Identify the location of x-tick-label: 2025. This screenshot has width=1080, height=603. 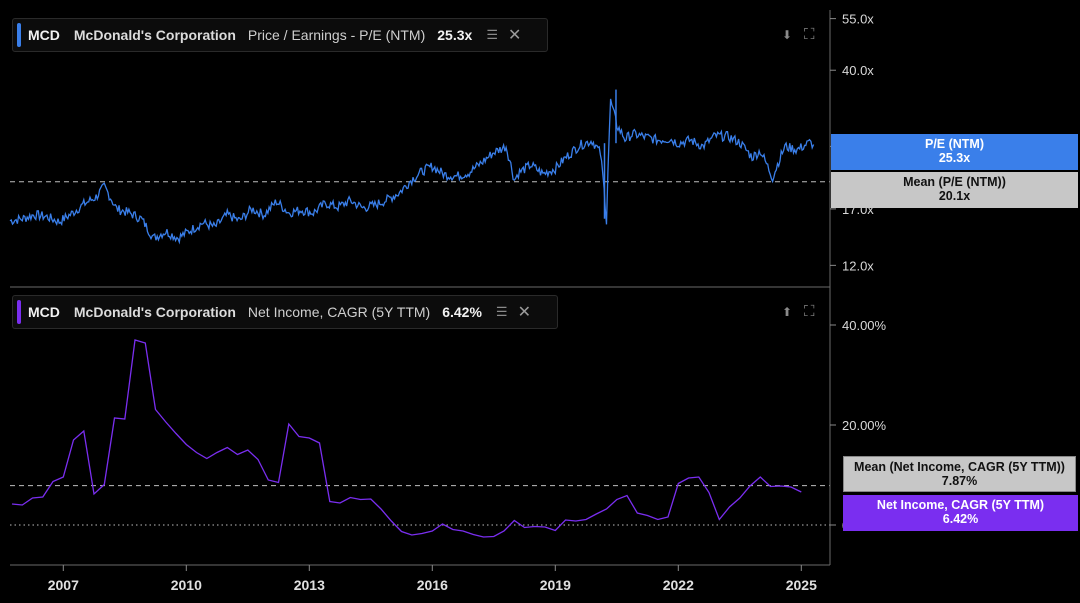
(801, 585).